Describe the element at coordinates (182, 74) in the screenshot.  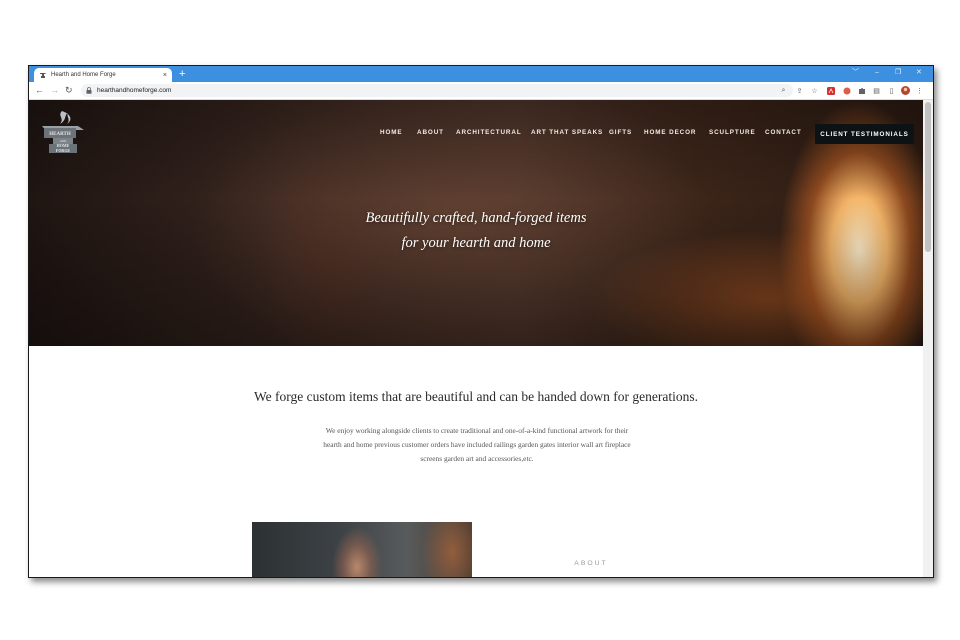
I see `new-tab-button: +` at that location.